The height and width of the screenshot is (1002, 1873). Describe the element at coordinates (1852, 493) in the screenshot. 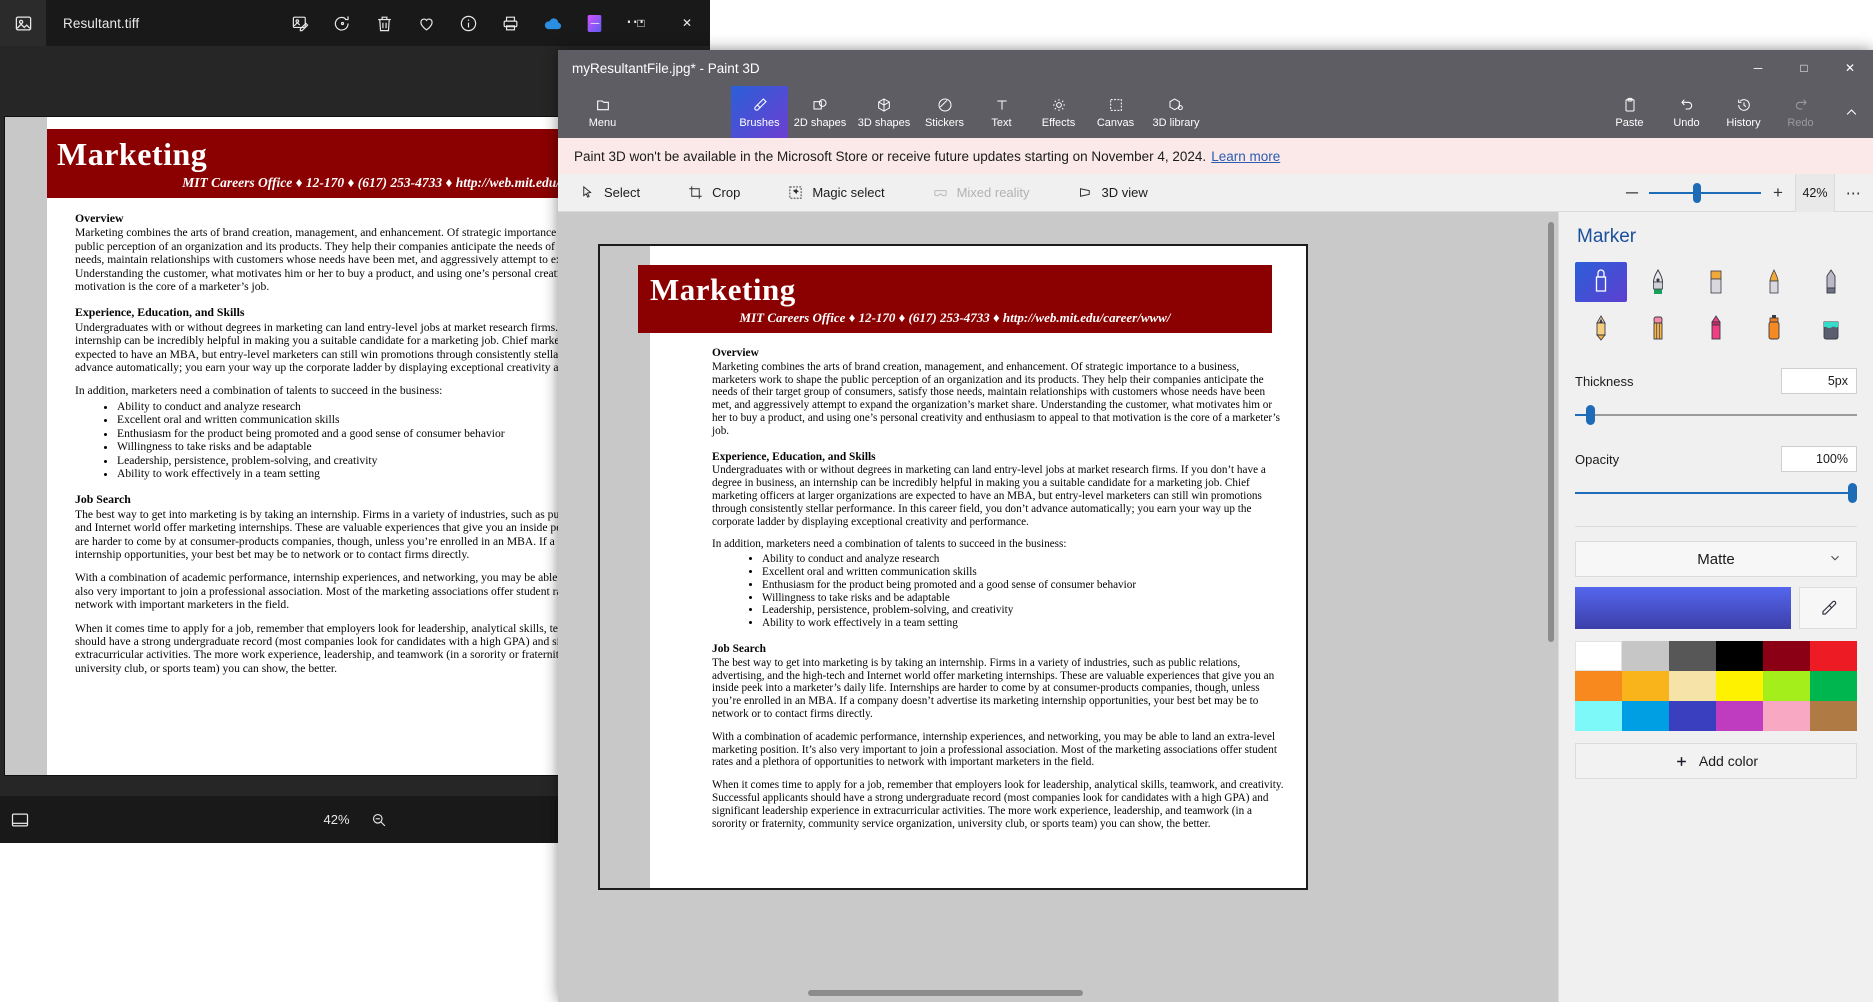

I see `opacity-slider-thumb` at that location.